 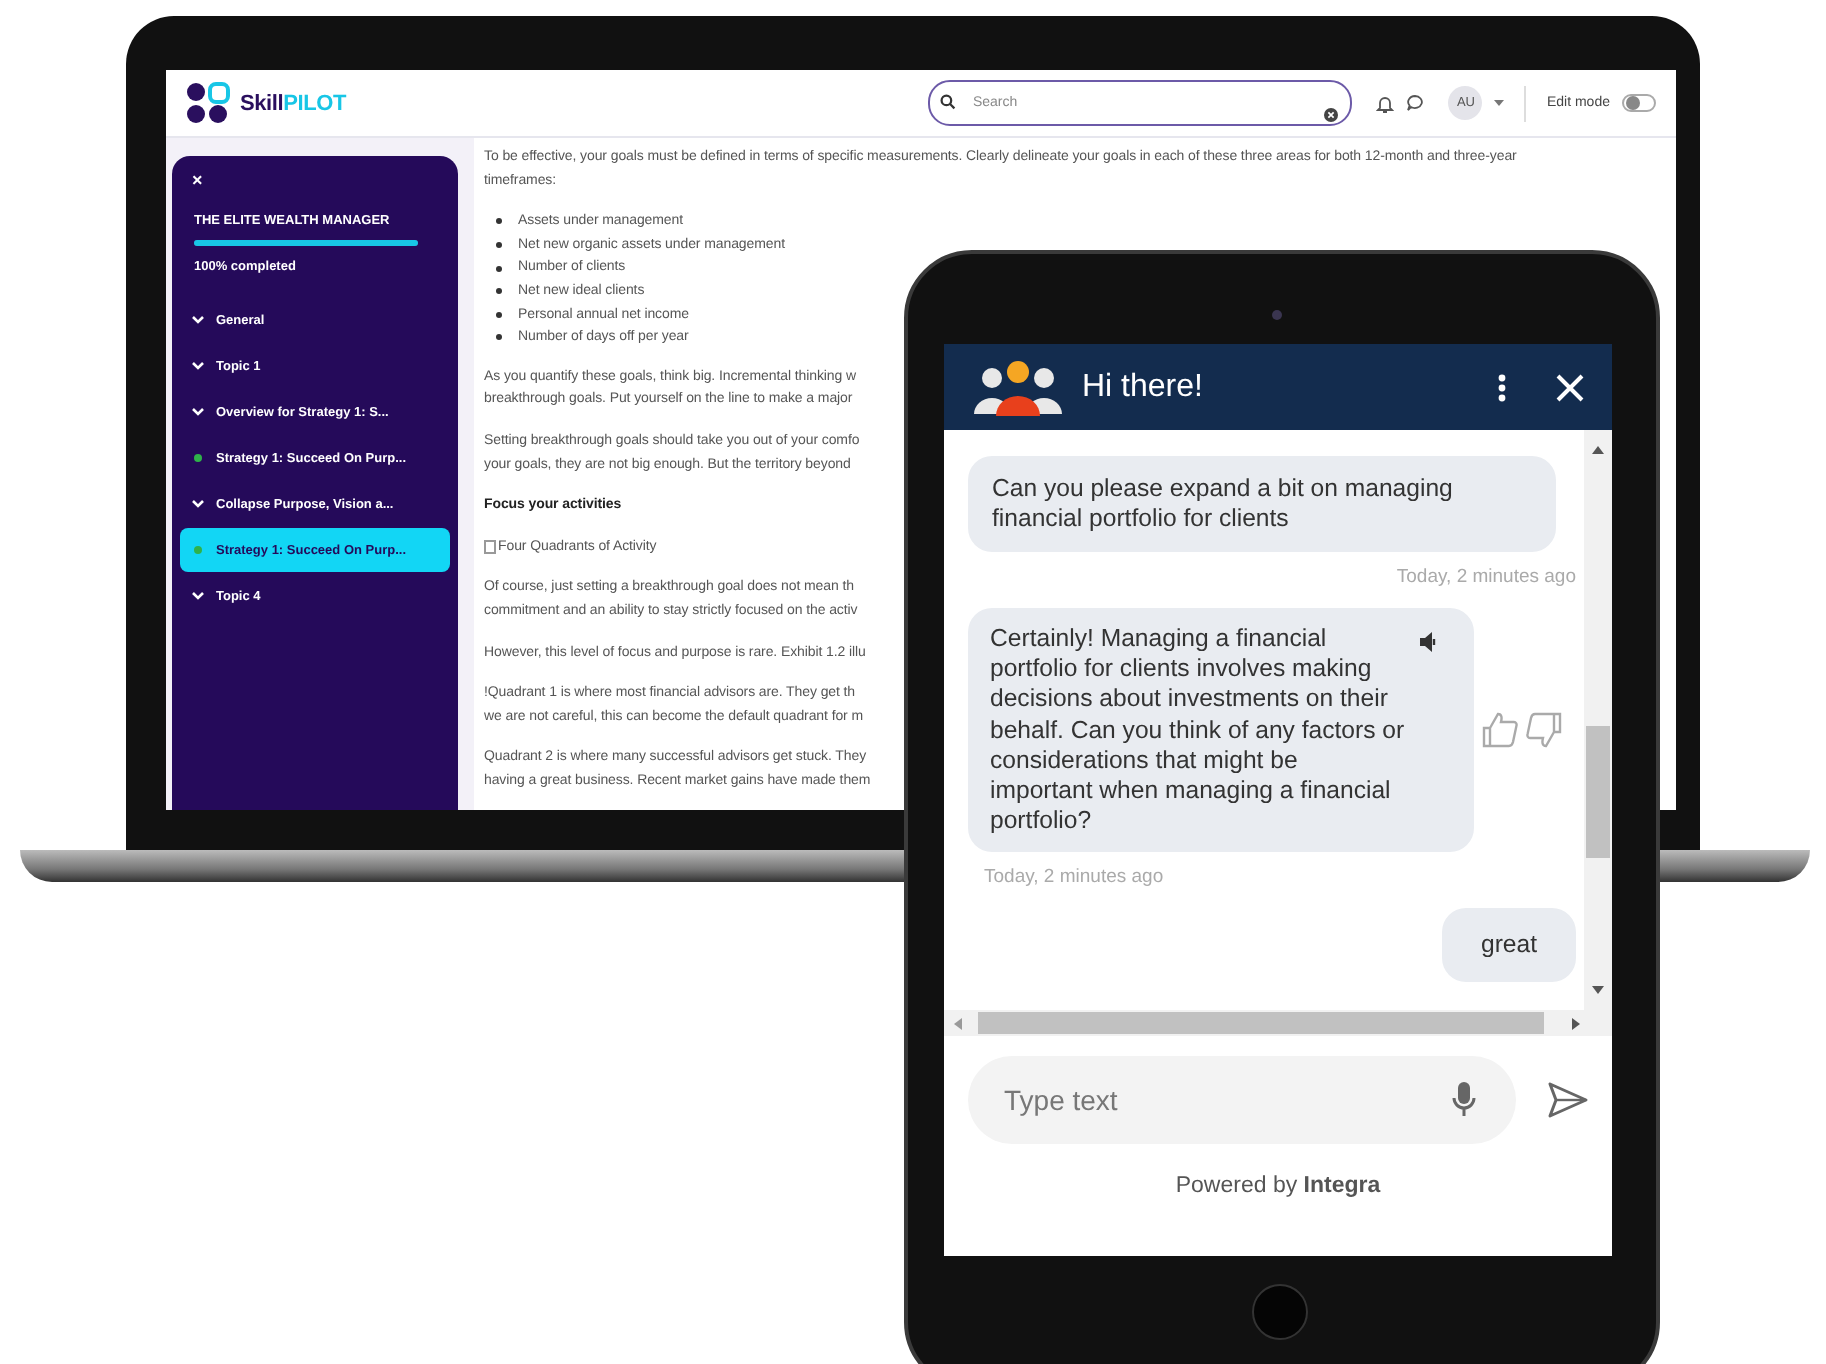 What do you see at coordinates (1568, 1100) in the screenshot?
I see `send-icon` at bounding box center [1568, 1100].